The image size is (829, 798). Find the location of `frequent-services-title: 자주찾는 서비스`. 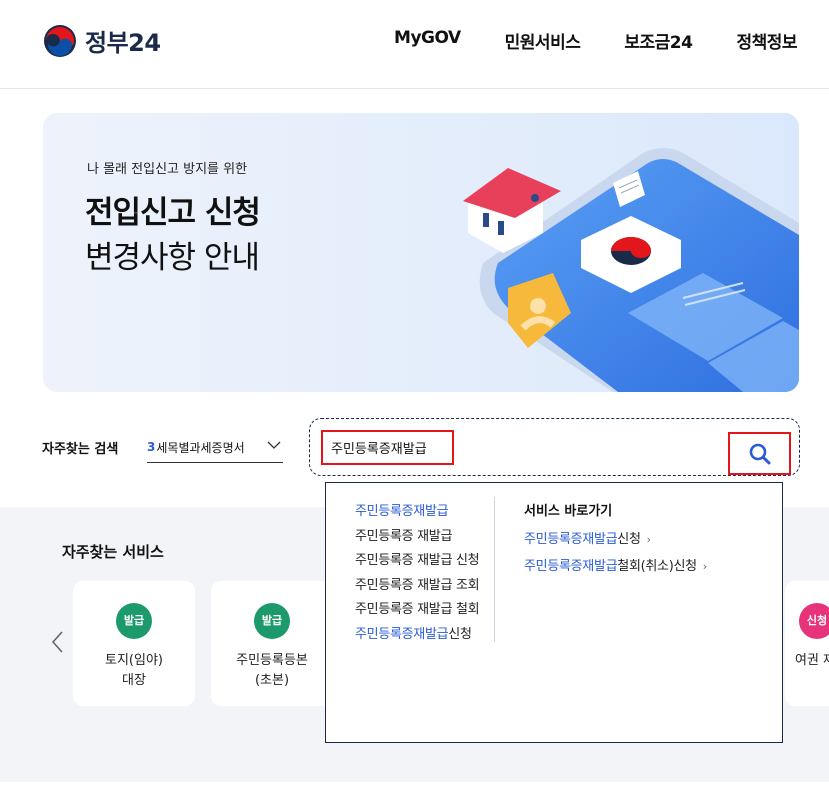

frequent-services-title: 자주찾는 서비스 is located at coordinates (113, 552).